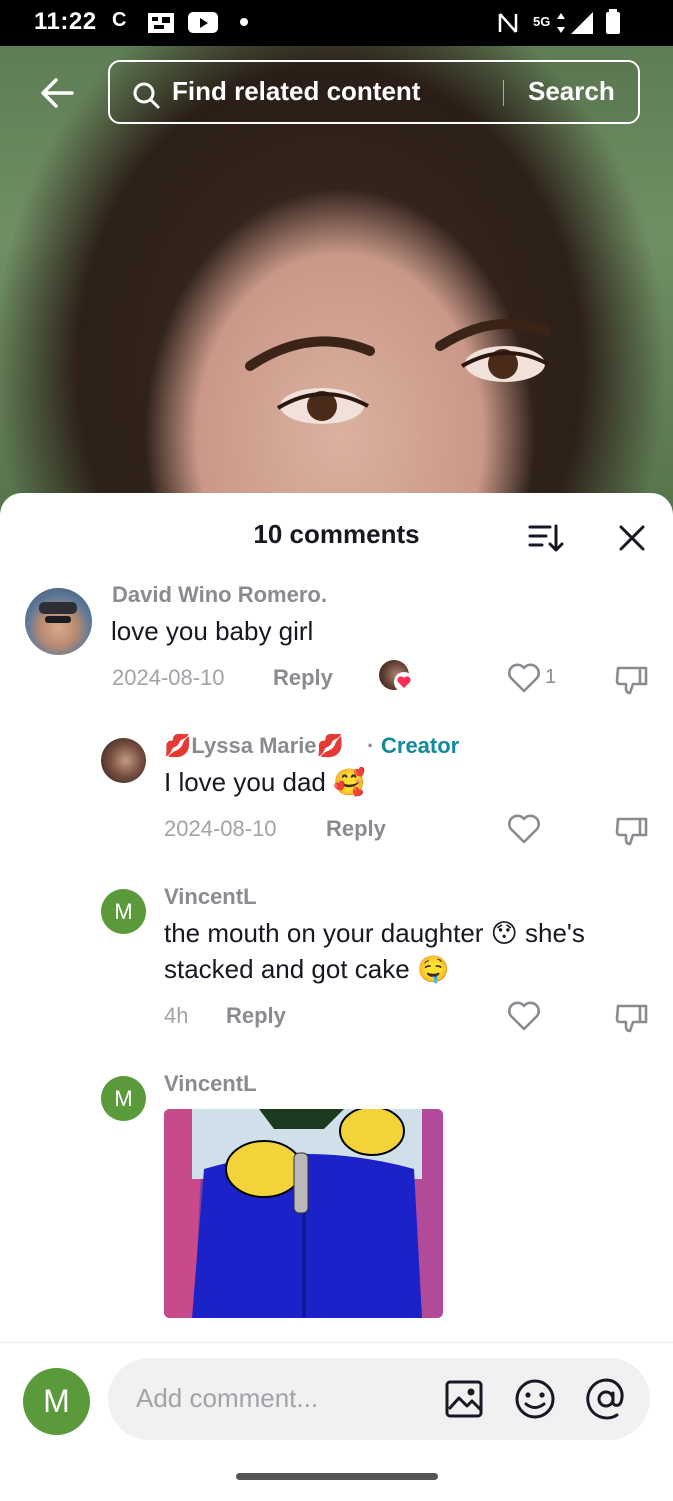 The width and height of the screenshot is (673, 1501). Describe the element at coordinates (542, 21) in the screenshot. I see `network-type: 5G` at that location.